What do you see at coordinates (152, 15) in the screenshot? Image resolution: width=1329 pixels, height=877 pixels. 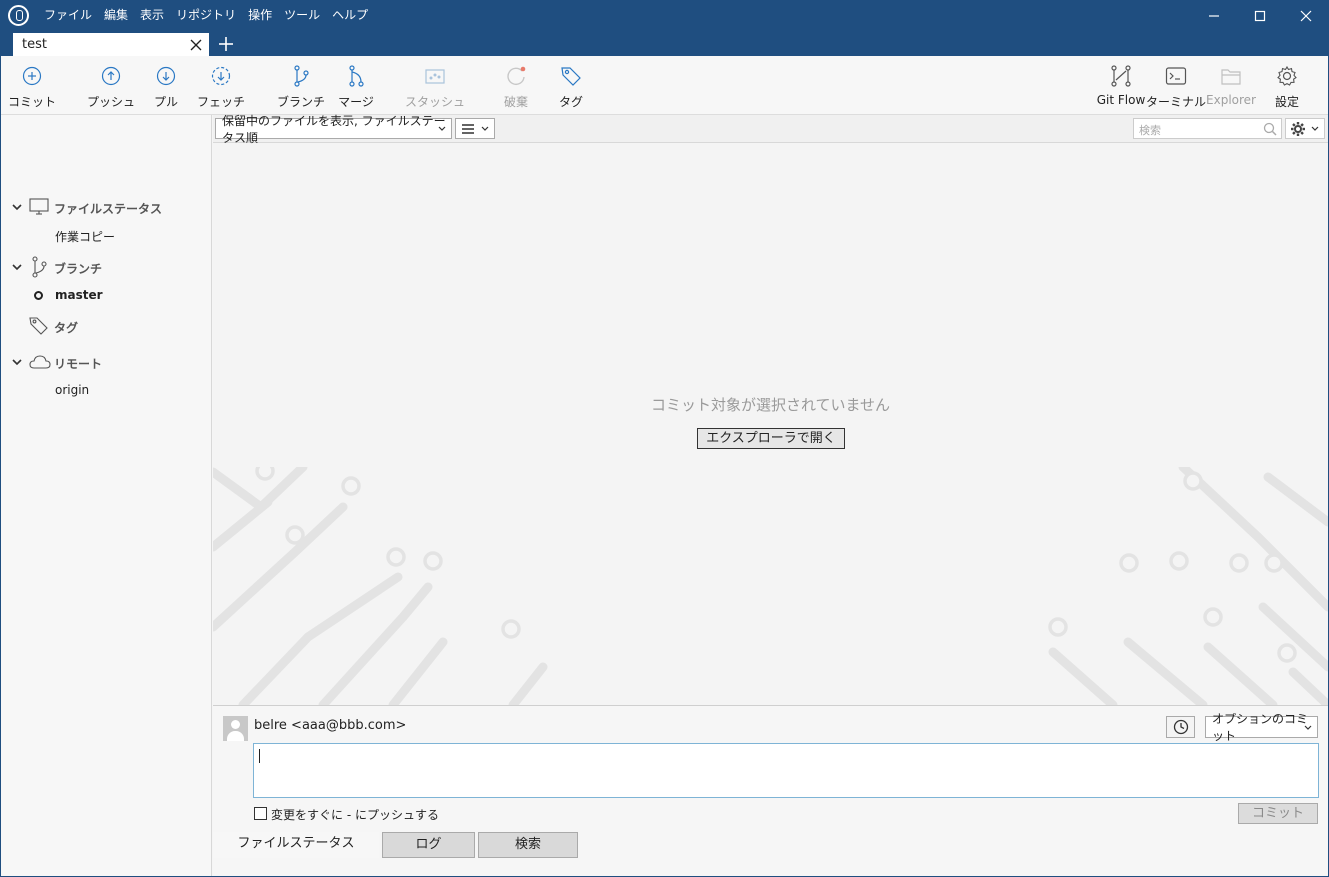 I see `menu-view: 表示` at bounding box center [152, 15].